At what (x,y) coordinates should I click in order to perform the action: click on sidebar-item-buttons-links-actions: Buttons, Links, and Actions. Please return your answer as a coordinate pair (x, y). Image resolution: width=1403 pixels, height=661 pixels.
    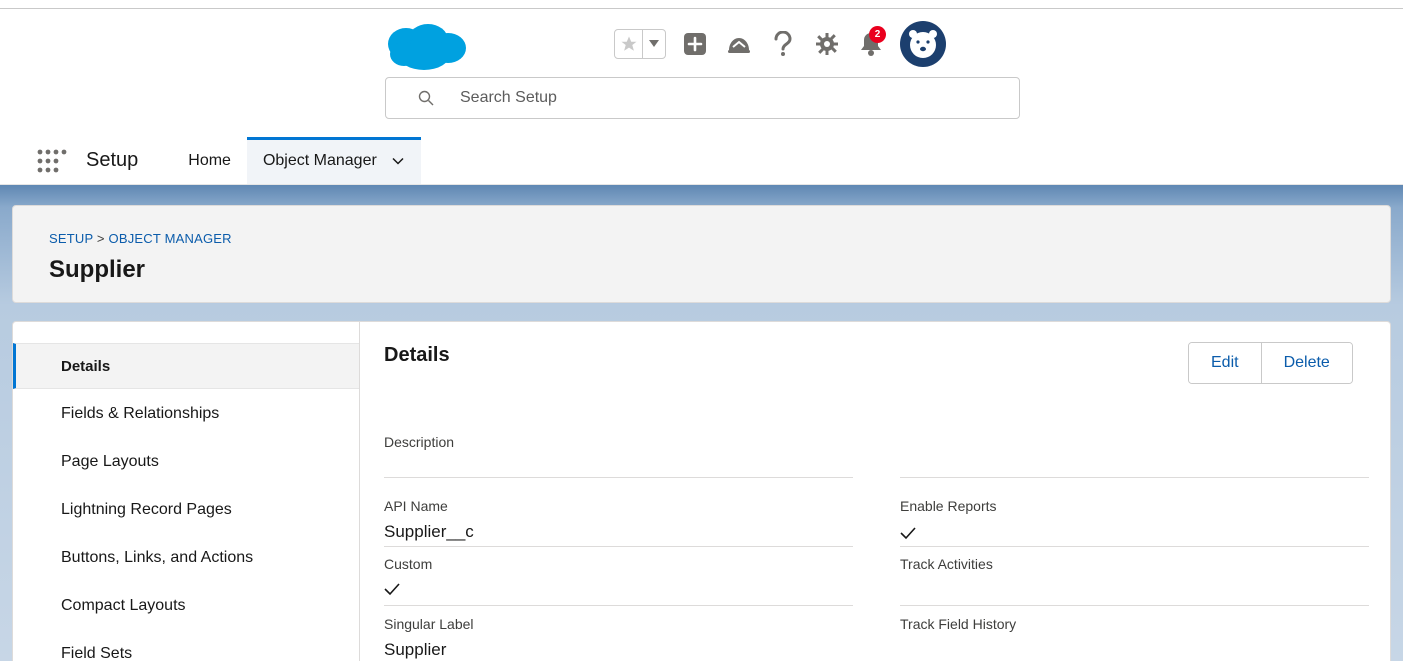
    Looking at the image, I should click on (186, 558).